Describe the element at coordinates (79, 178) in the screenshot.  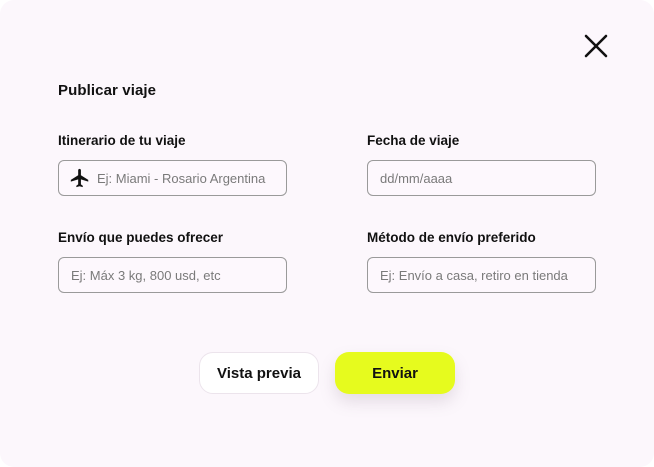
I see `airplane-icon` at that location.